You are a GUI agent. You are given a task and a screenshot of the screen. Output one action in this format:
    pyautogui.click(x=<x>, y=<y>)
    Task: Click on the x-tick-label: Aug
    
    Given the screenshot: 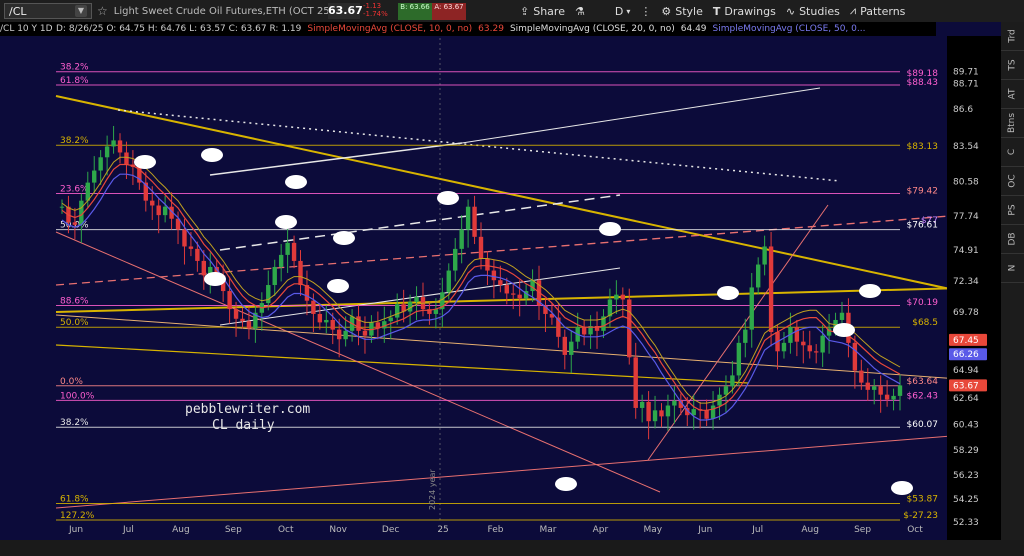 What is the action you would take?
    pyautogui.click(x=810, y=530)
    